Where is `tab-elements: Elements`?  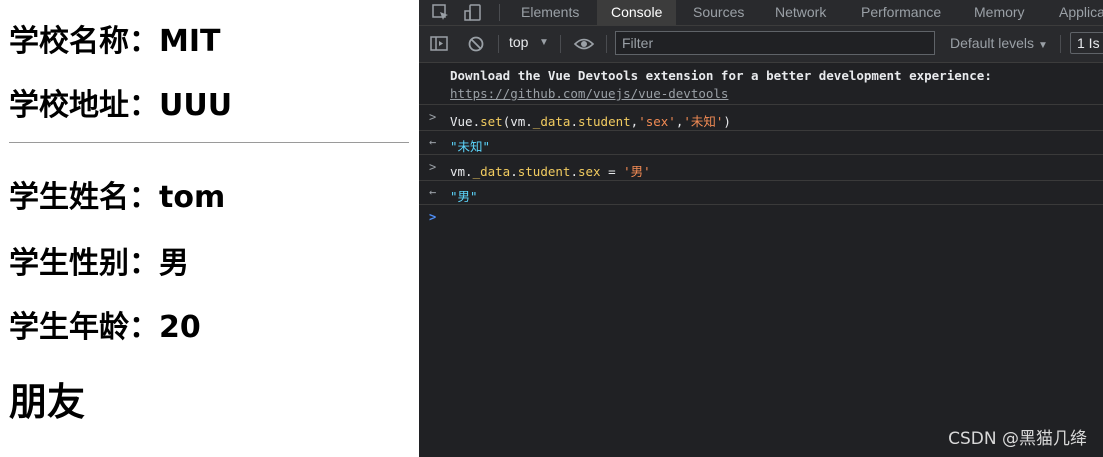
tab-elements: Elements is located at coordinates (550, 12).